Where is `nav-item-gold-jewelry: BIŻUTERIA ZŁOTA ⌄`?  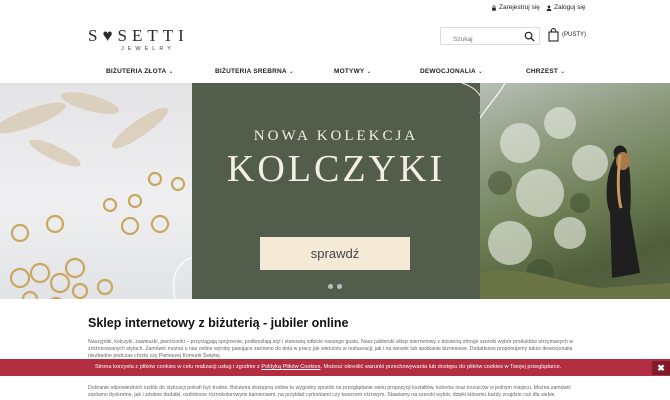
nav-item-gold-jewelry: BIŻUTERIA ZŁOTA ⌄ is located at coordinates (140, 71).